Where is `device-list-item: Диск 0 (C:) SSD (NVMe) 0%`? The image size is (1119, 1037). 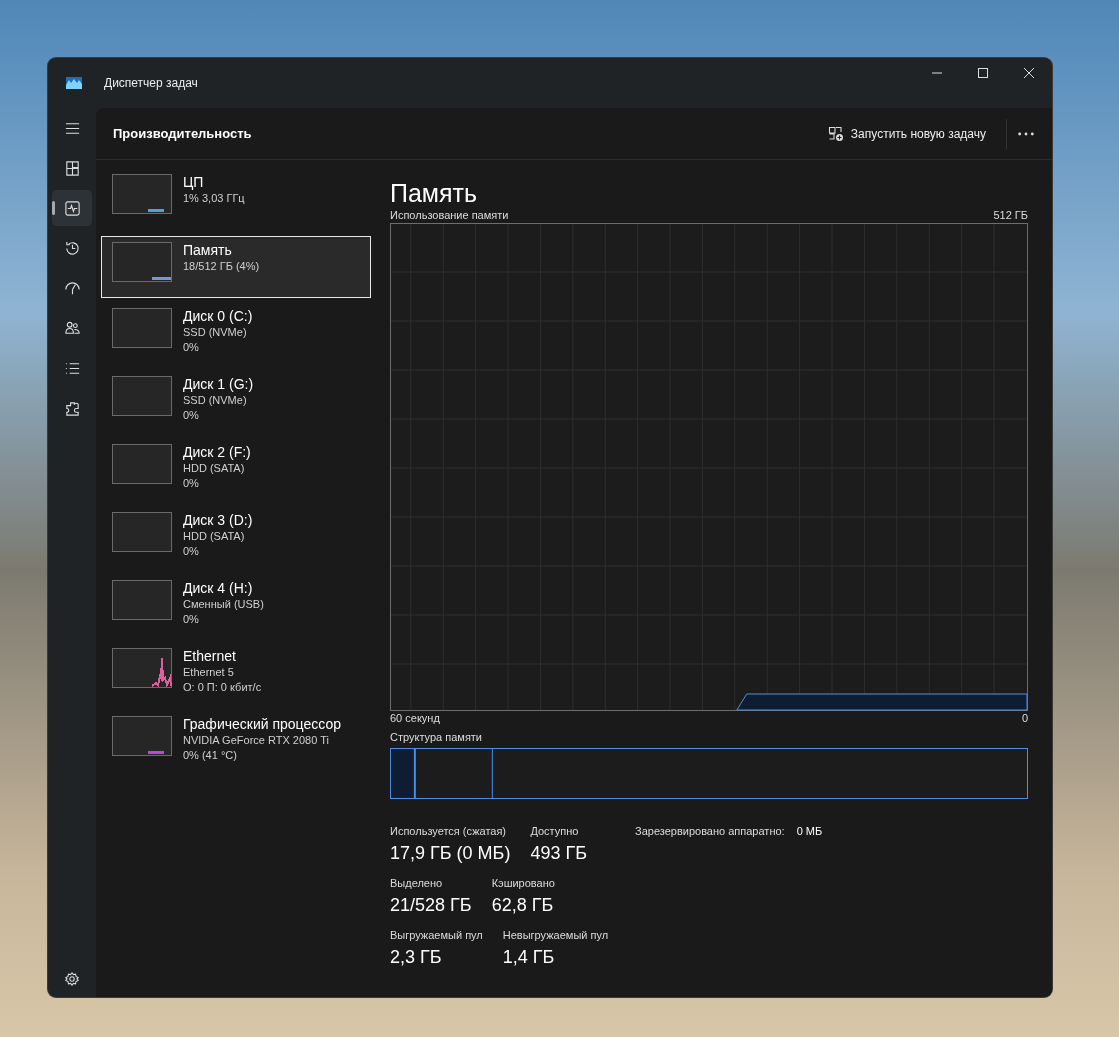
device-list-item: Диск 0 (C:) SSD (NVMe) 0% is located at coordinates (236, 334).